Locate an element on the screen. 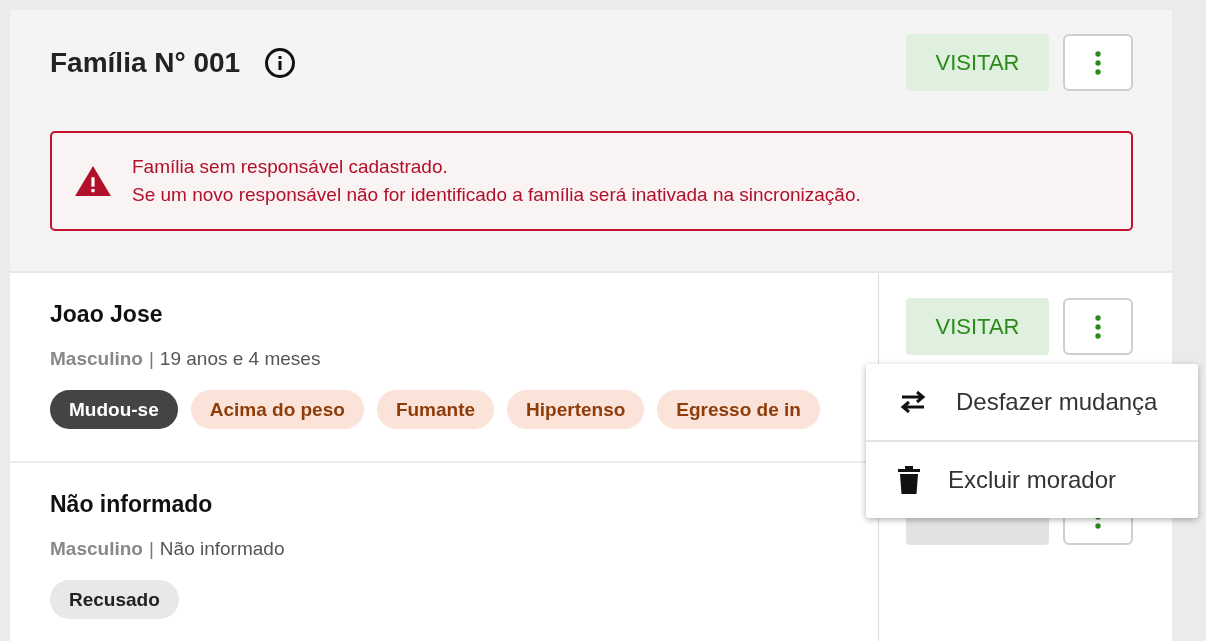 The height and width of the screenshot is (641, 1206). resident-name: Joao Jose is located at coordinates (107, 314).